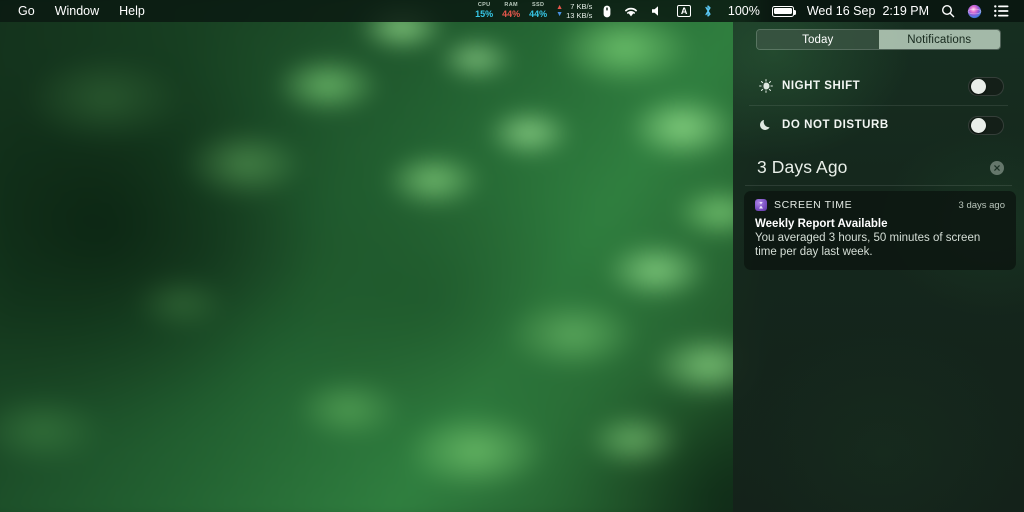  I want to click on network-arrows: ▲ ▼, so click(559, 11).